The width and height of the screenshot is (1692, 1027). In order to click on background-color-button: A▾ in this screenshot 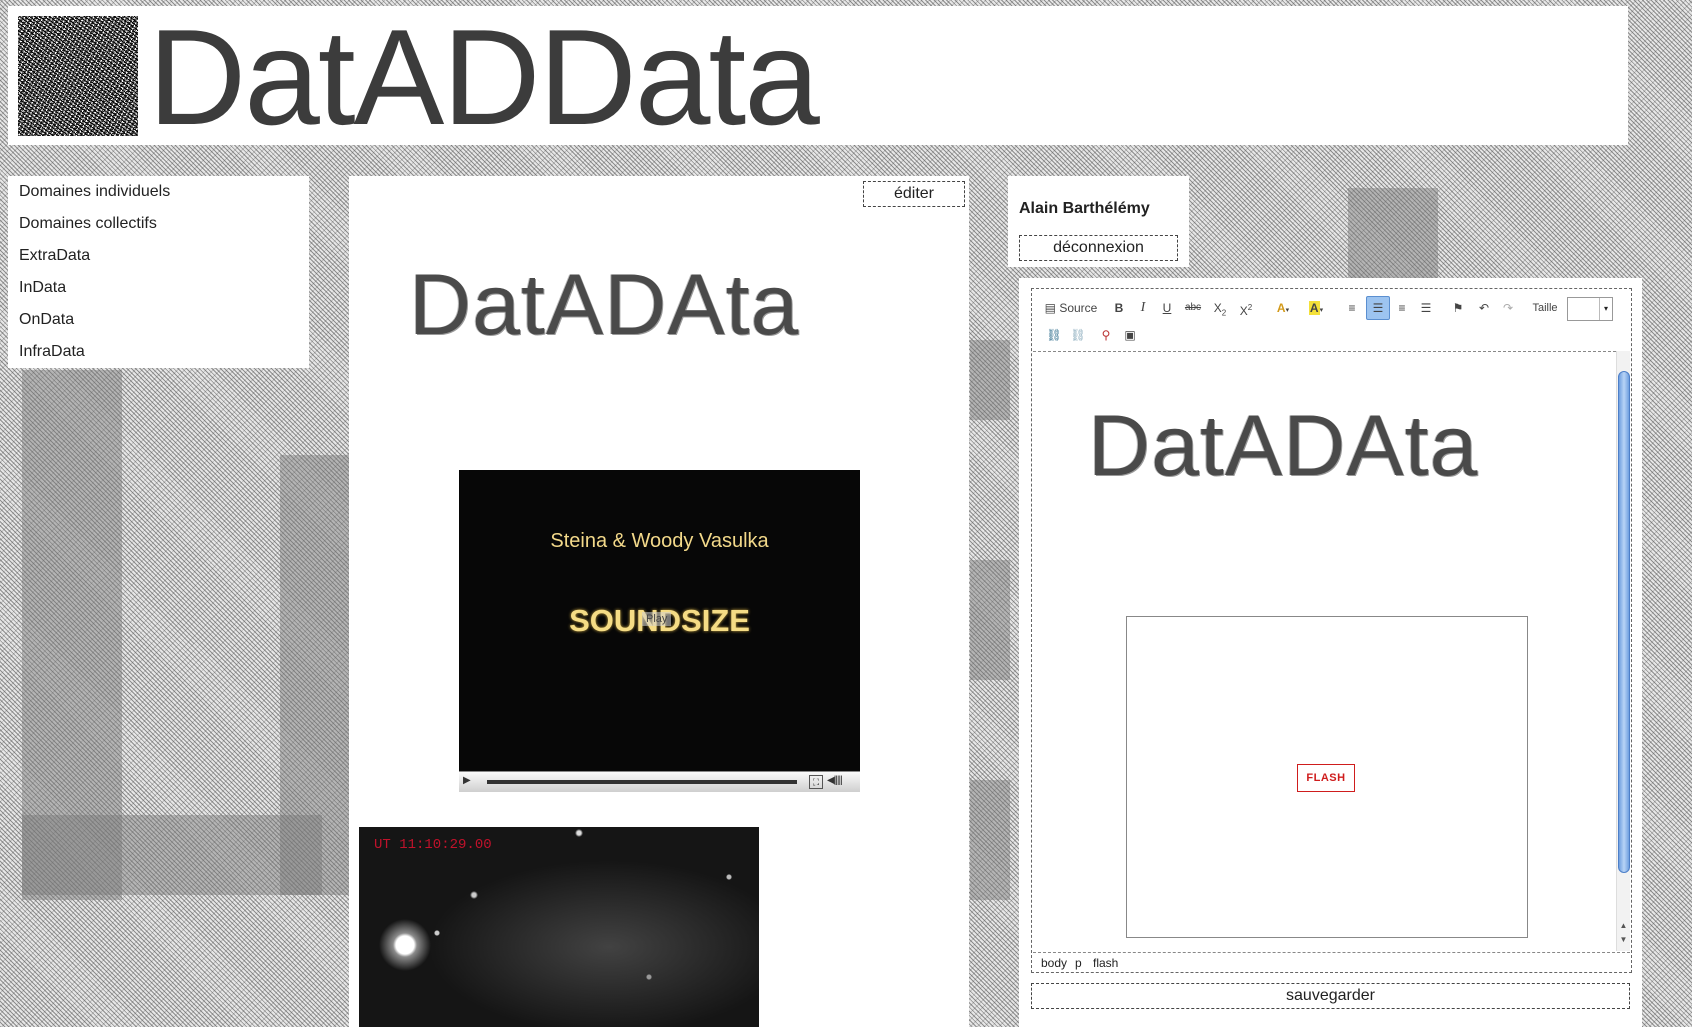, I will do `click(1316, 308)`.